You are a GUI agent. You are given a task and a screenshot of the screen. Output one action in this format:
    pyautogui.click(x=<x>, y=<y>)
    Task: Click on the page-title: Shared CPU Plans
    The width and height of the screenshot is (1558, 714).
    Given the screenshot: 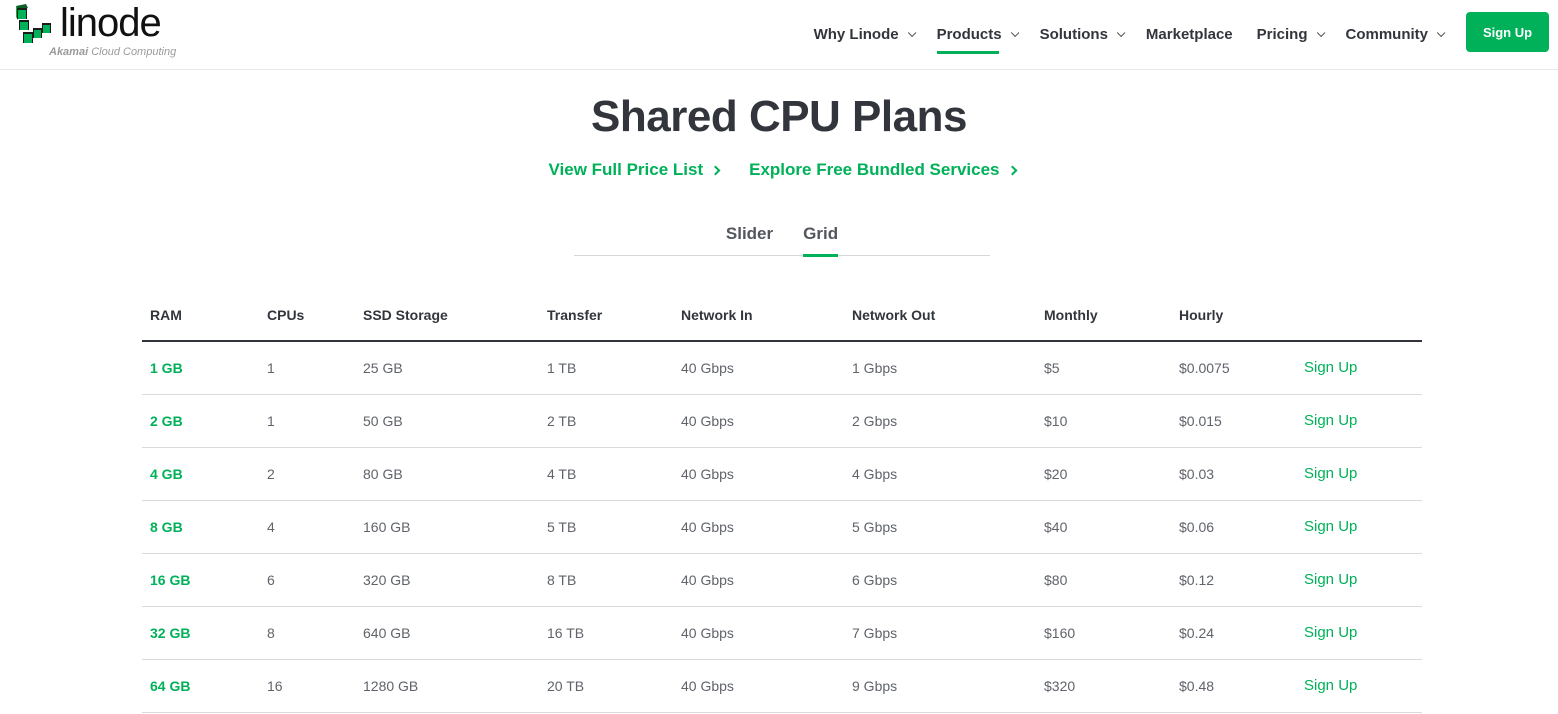 What is the action you would take?
    pyautogui.click(x=779, y=116)
    